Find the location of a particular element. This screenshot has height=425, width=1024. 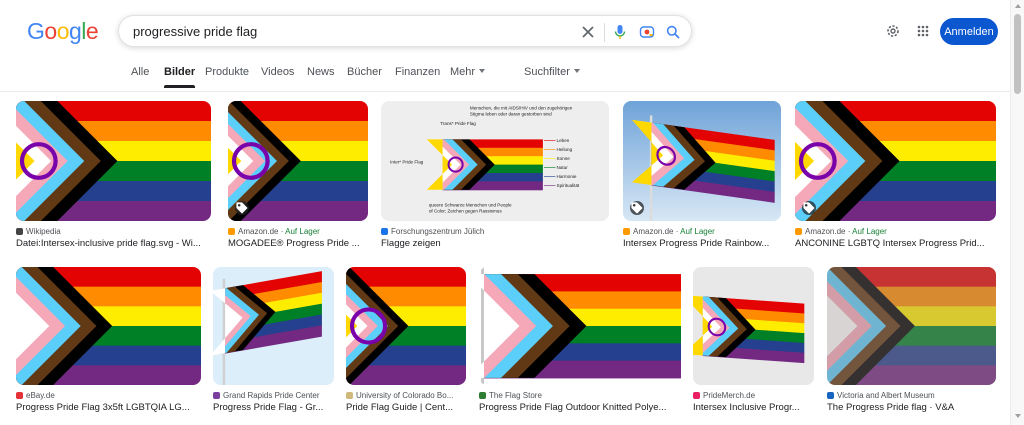

result-source: Wikipedia is located at coordinates (113, 231).